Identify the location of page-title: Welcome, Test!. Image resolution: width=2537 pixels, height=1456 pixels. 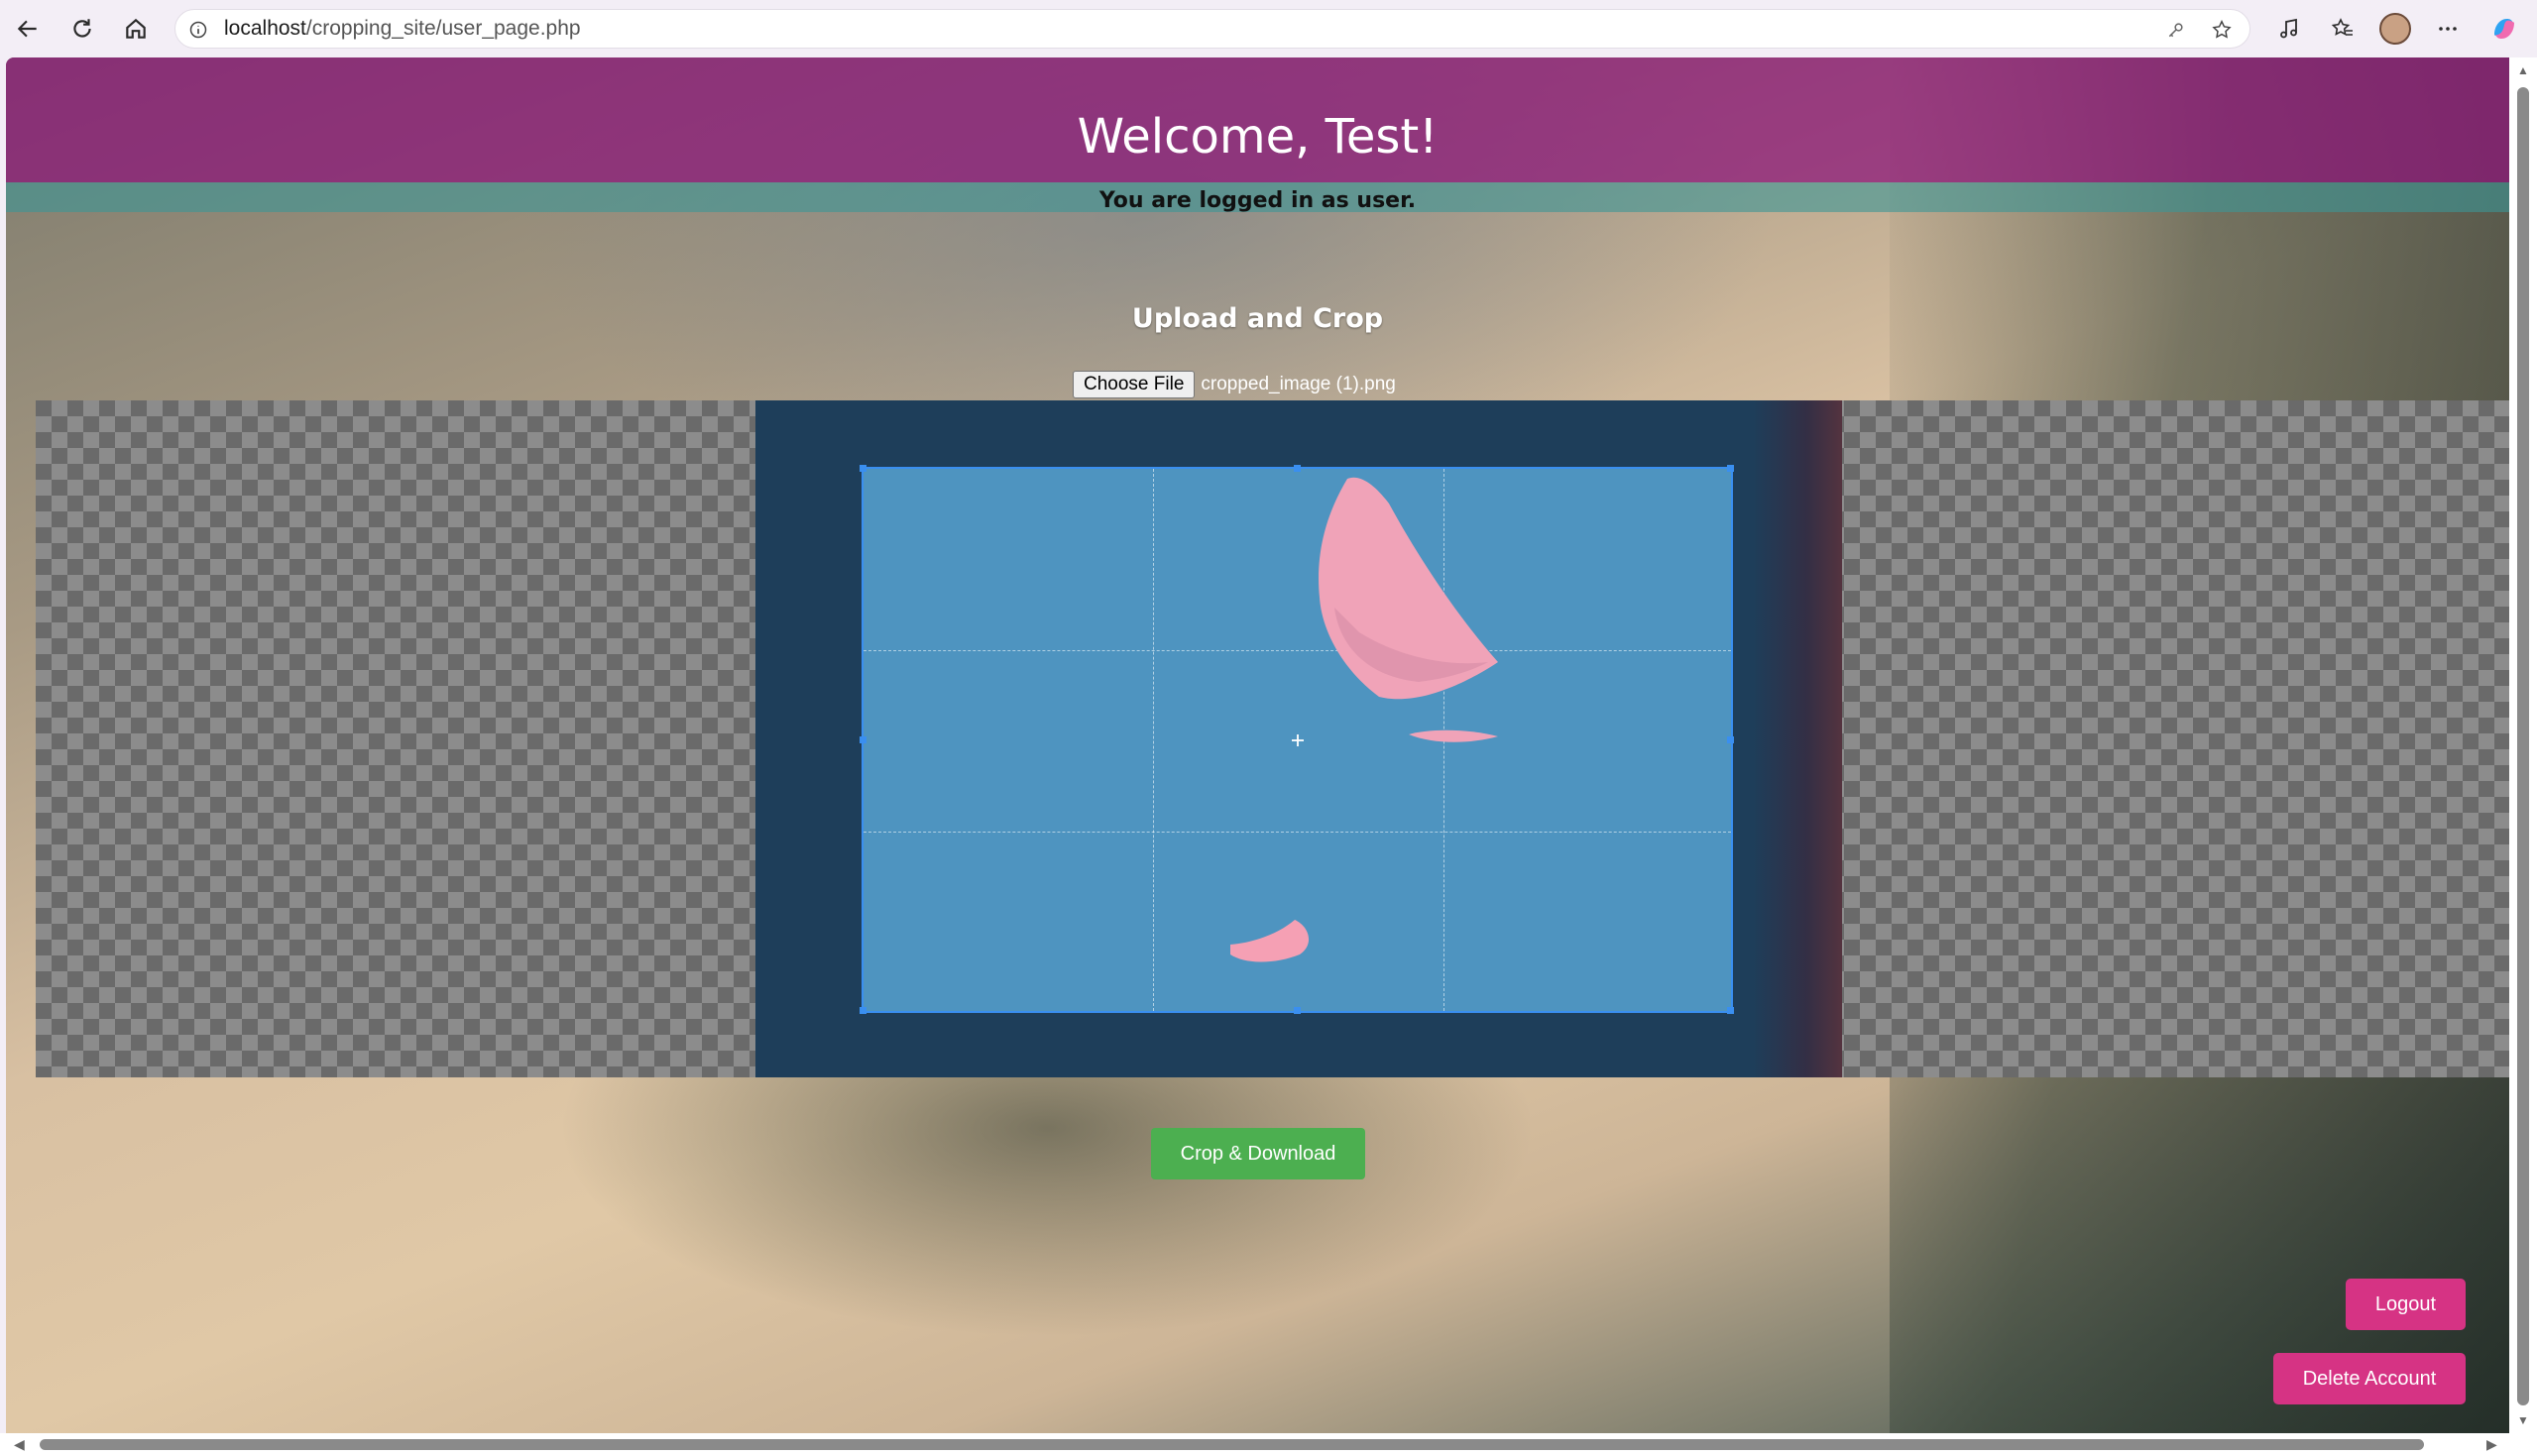
(1258, 137).